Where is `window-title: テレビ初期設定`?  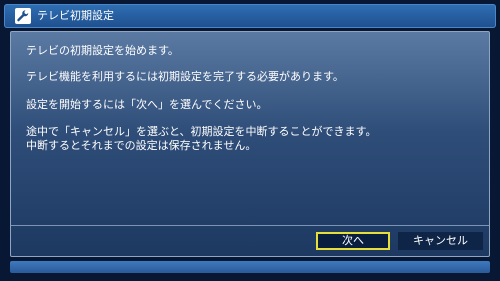 window-title: テレビ初期設定 is located at coordinates (75, 15).